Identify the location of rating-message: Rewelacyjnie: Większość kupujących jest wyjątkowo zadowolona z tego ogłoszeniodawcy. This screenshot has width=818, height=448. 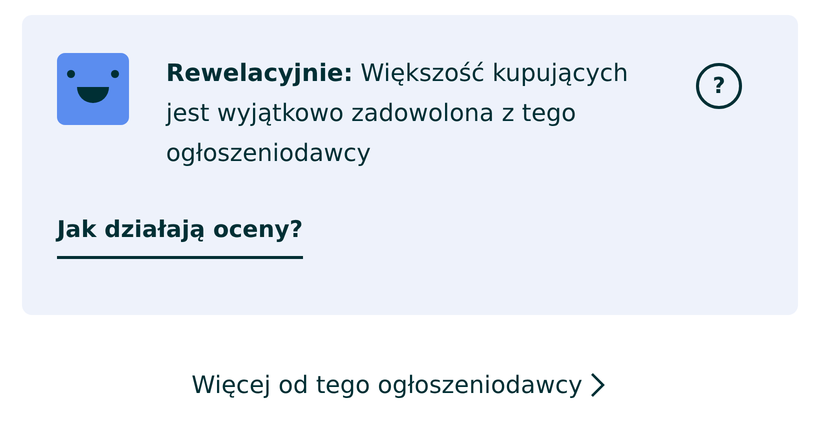
(398, 113).